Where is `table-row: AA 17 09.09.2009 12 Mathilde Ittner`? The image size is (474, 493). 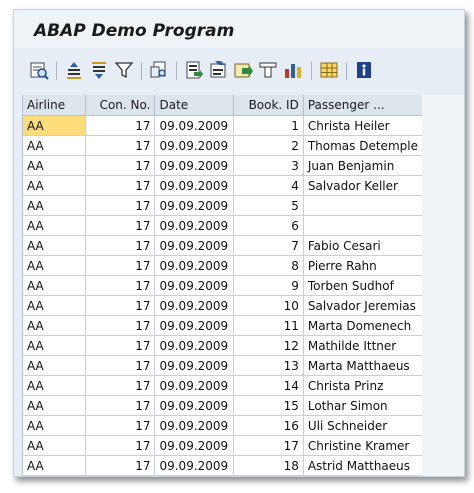 table-row: AA 17 09.09.2009 12 Mathilde Ittner is located at coordinates (223, 345).